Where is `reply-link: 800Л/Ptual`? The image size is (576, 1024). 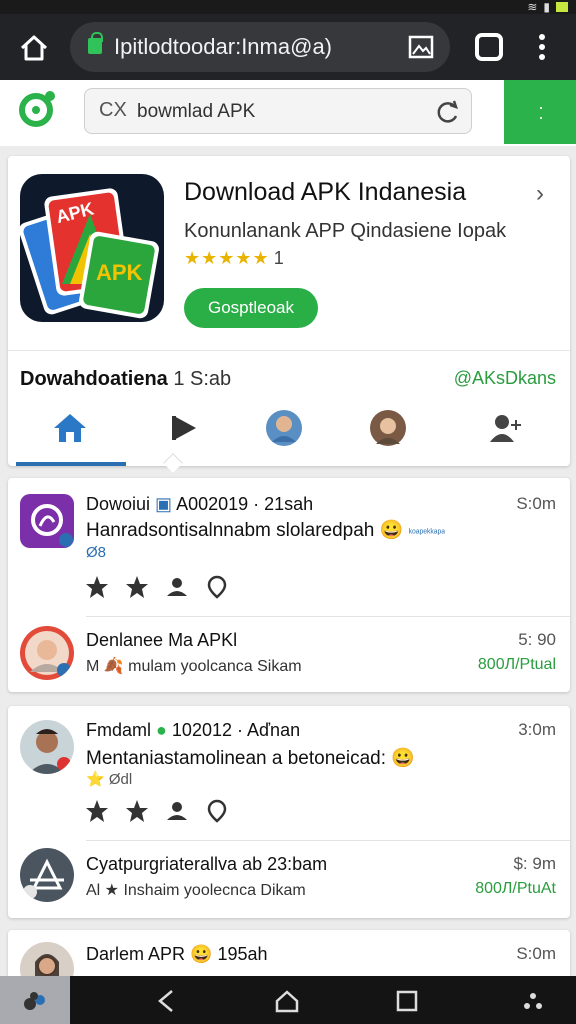 reply-link: 800Л/Ptual is located at coordinates (517, 665).